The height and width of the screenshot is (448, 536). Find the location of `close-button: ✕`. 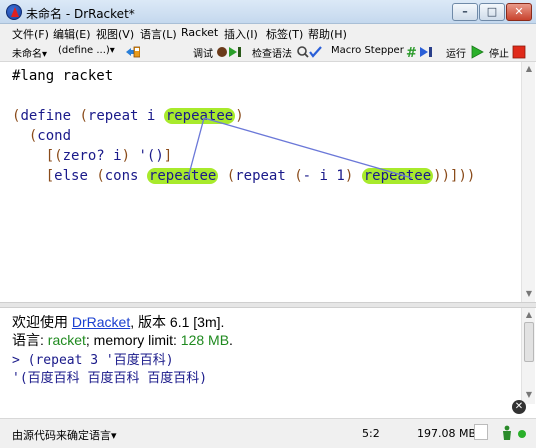

close-button: ✕ is located at coordinates (519, 12).